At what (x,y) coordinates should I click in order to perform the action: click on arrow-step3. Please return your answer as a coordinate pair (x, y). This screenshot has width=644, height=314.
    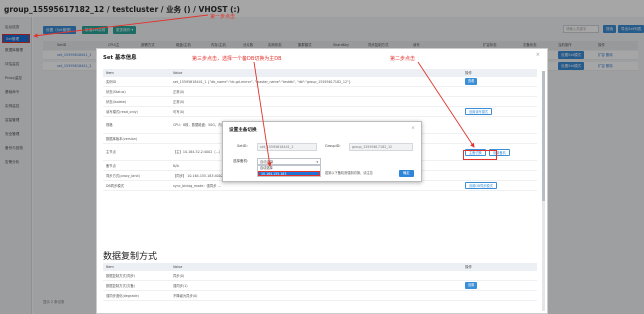
    Looking at the image, I should click on (262, 114).